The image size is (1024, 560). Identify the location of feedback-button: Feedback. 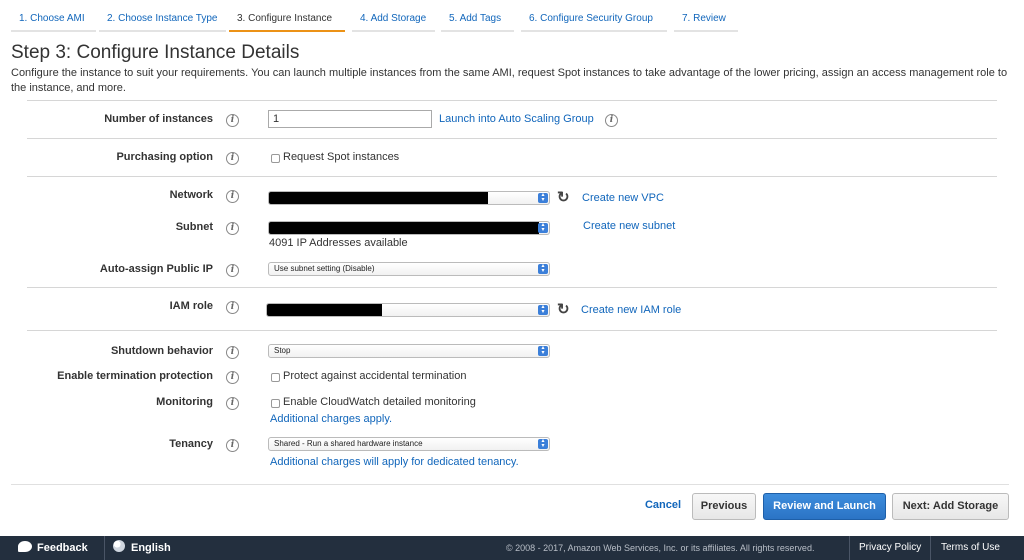
(53, 548).